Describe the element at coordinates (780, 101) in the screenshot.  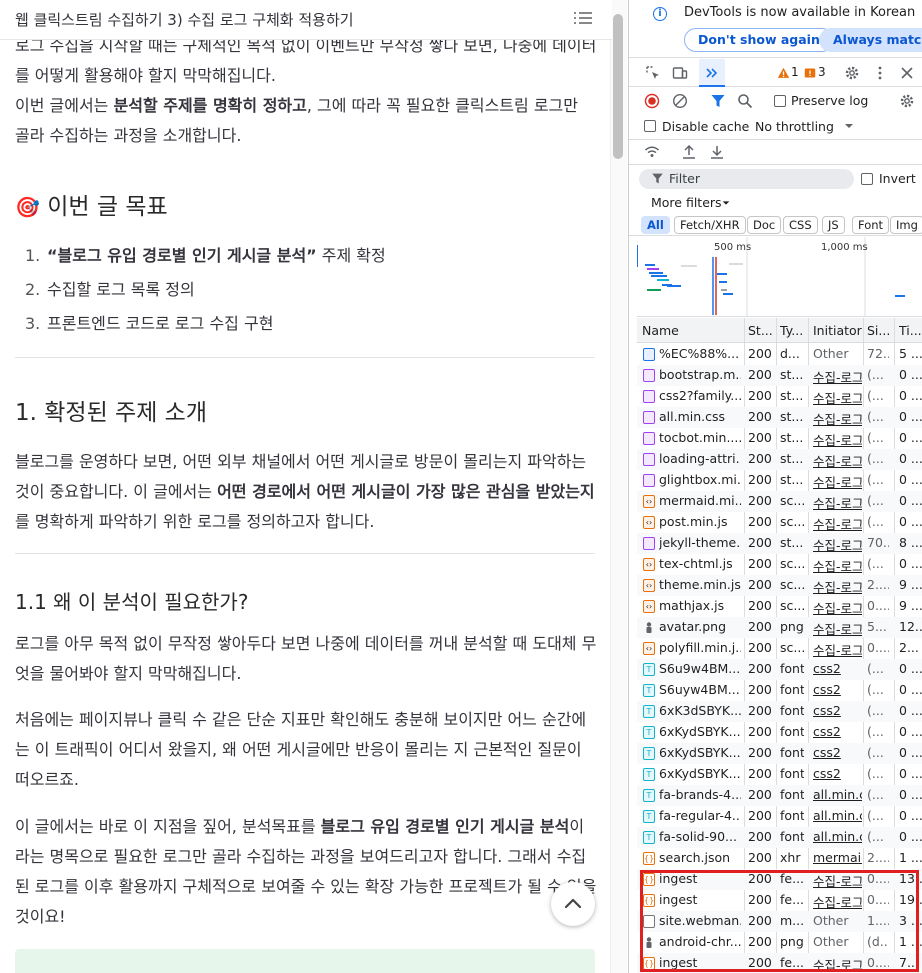
I see `preserve-log-checkbox` at that location.